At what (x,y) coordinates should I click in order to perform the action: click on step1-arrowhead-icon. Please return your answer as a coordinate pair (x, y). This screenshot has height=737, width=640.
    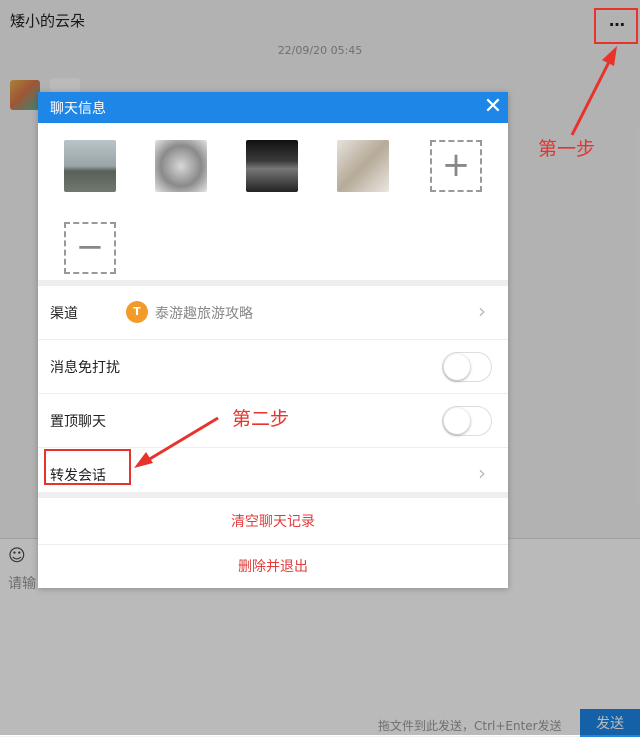
    Looking at the image, I should click on (609, 56).